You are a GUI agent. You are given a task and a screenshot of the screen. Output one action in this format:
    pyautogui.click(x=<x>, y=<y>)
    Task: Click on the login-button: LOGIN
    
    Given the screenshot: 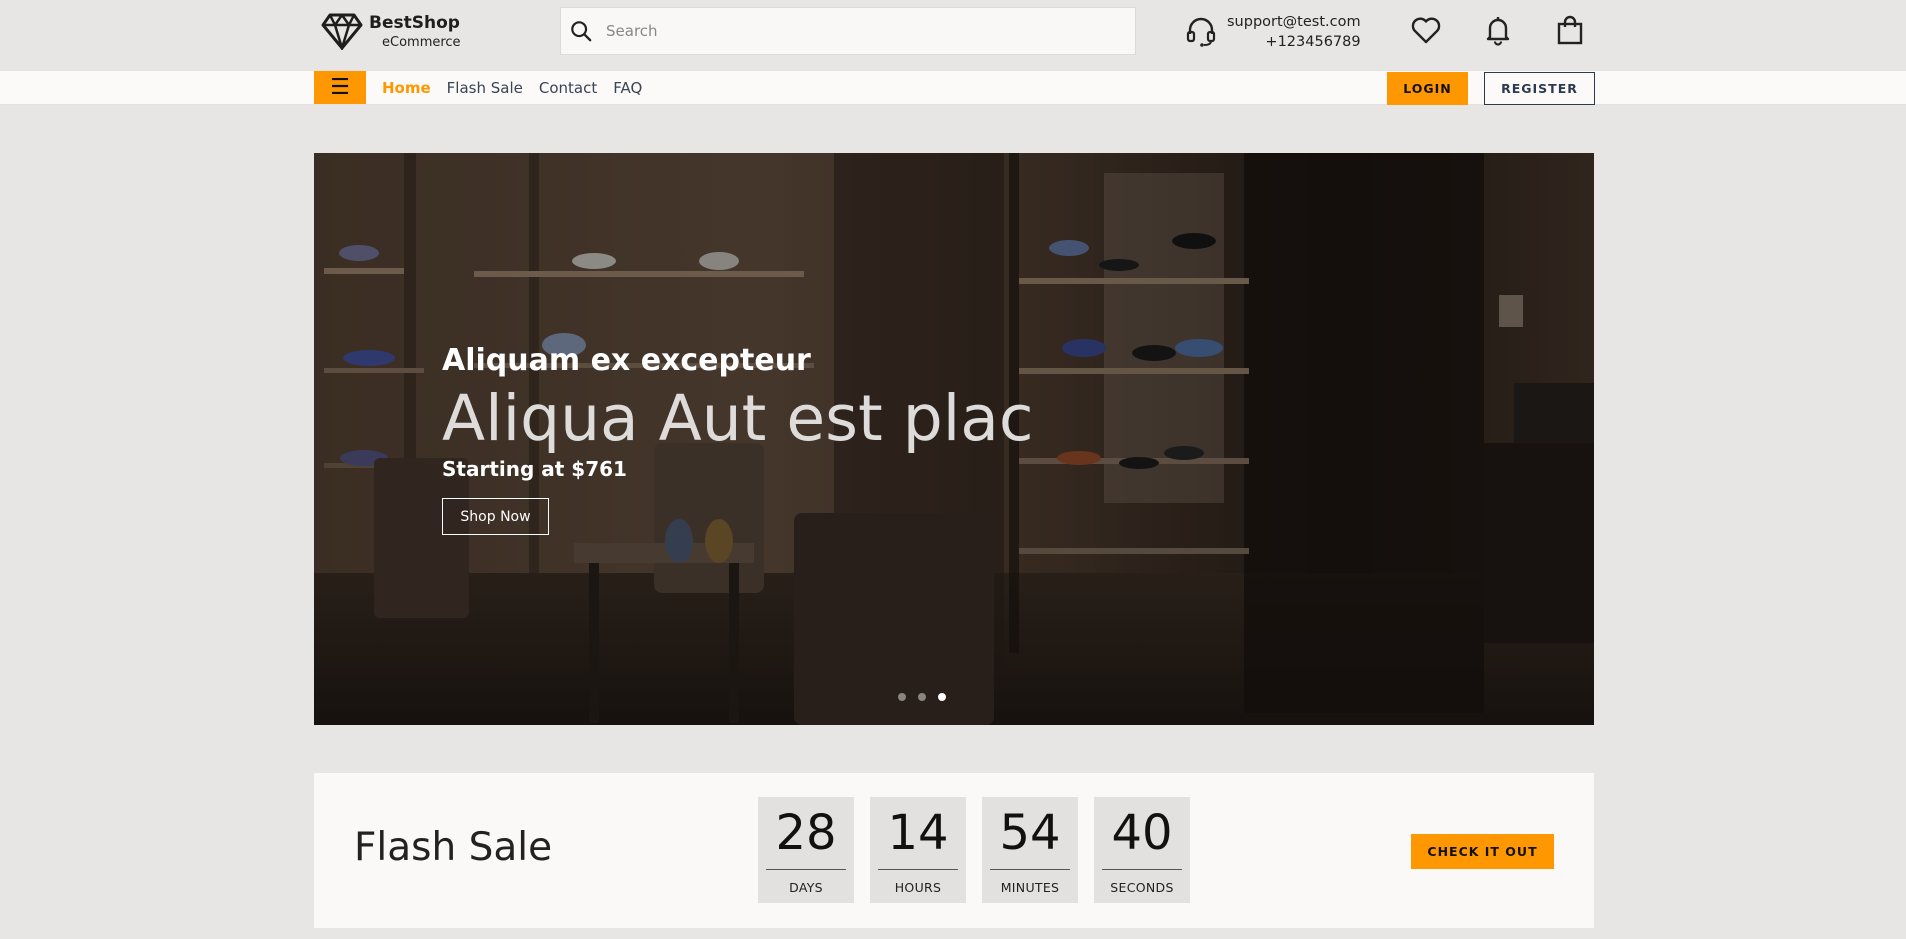 What is the action you would take?
    pyautogui.click(x=1427, y=88)
    